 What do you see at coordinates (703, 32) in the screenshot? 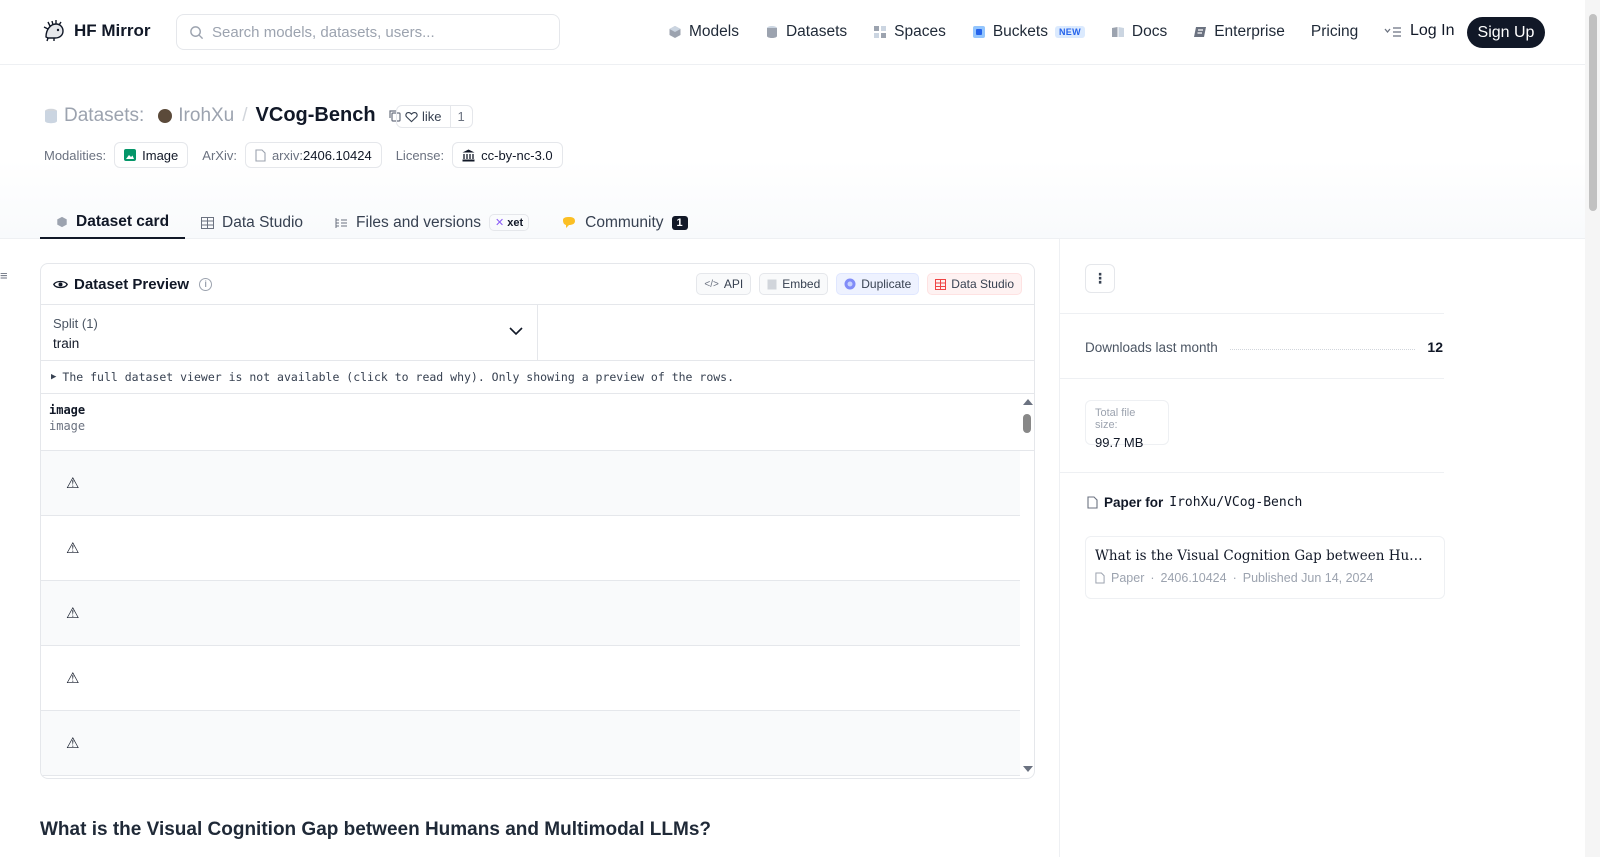
I see `nav-models: Models` at bounding box center [703, 32].